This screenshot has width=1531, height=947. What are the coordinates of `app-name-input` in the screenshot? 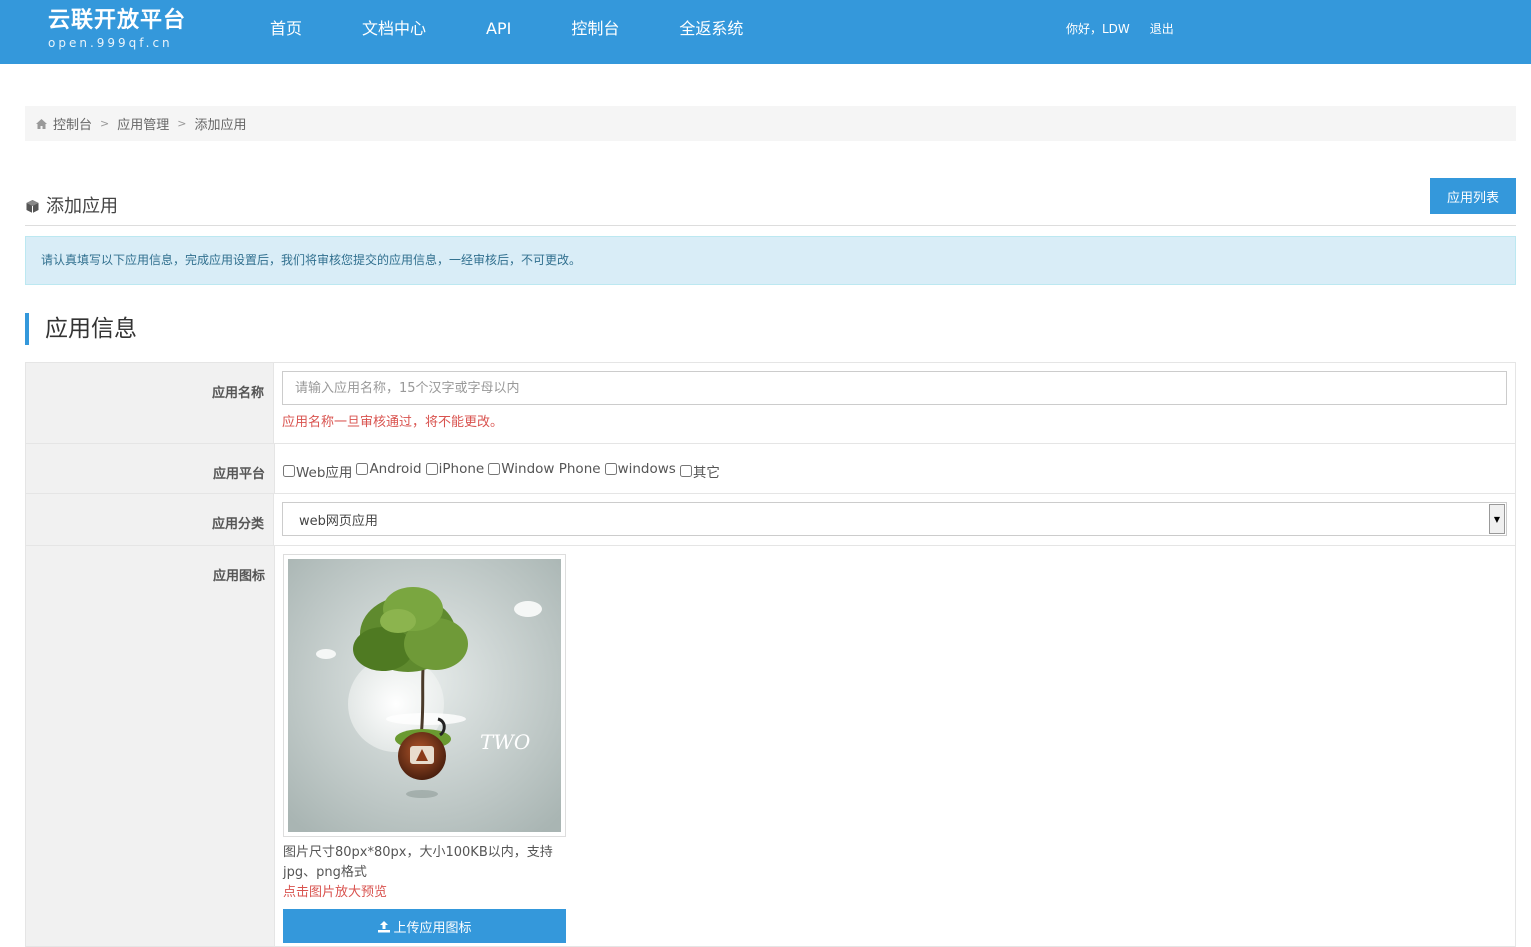 It's located at (894, 388).